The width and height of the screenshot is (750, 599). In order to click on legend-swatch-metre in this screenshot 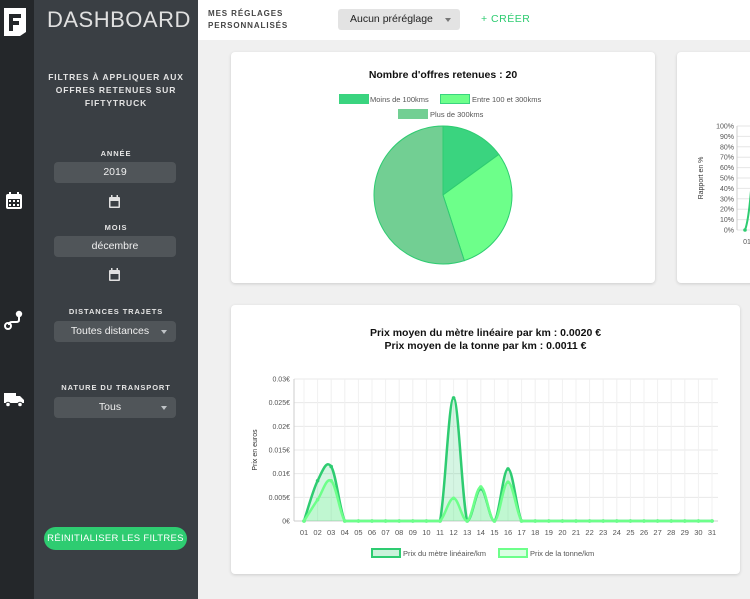, I will do `click(386, 553)`.